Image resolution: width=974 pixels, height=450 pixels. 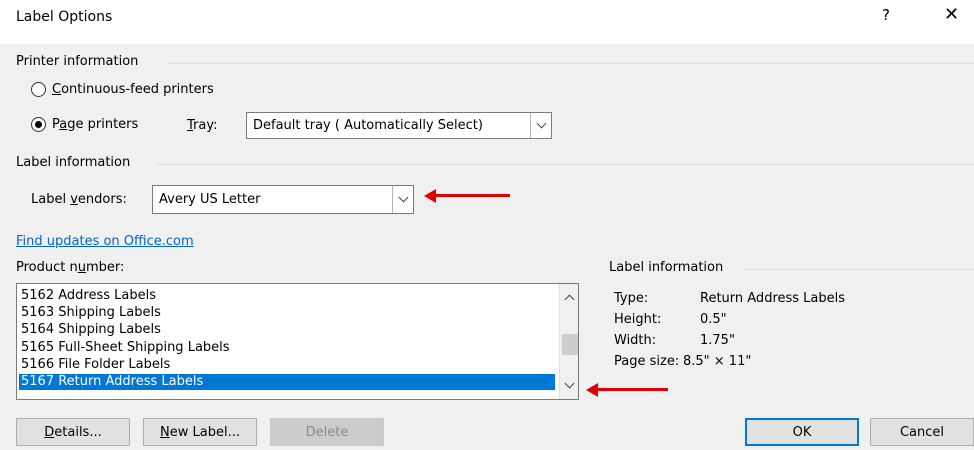 What do you see at coordinates (91, 330) in the screenshot?
I see `list-item: 5164 Shipping Labels` at bounding box center [91, 330].